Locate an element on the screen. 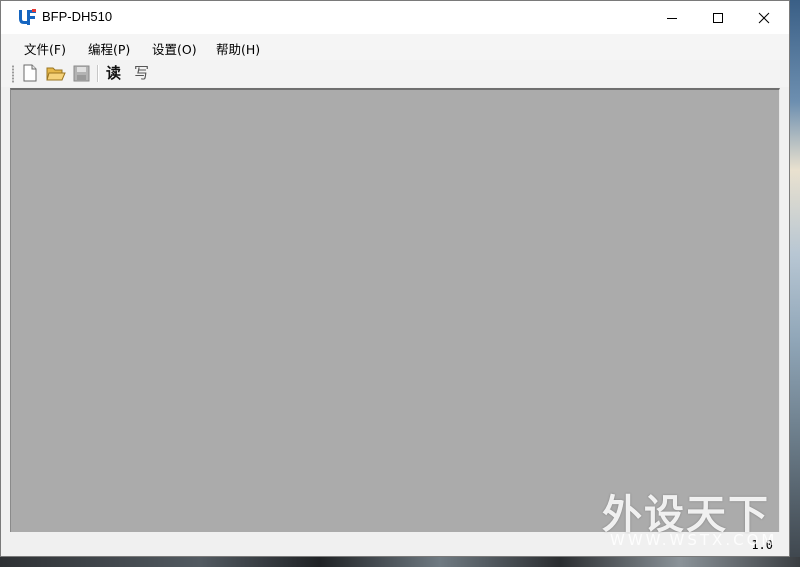  menu-program: 编程(P) is located at coordinates (109, 48).